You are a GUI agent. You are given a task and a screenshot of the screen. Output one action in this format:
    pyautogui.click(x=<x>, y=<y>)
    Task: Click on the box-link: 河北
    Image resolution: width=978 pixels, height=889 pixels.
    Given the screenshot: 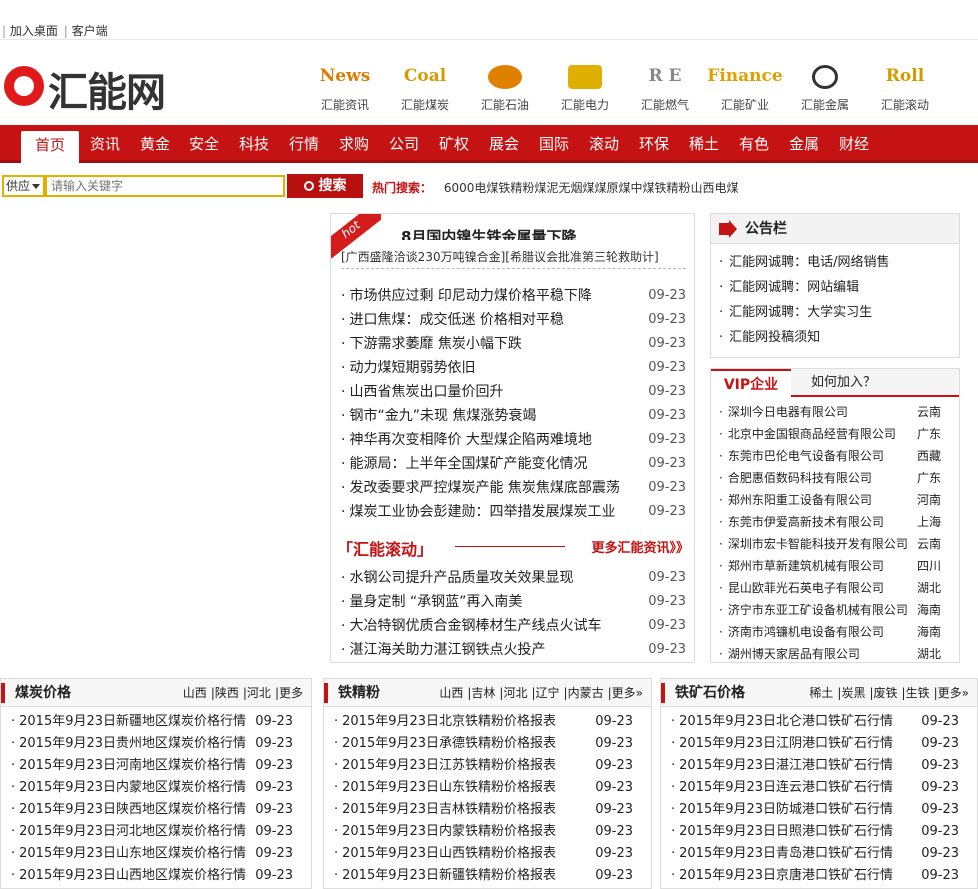 What is the action you would take?
    pyautogui.click(x=515, y=693)
    